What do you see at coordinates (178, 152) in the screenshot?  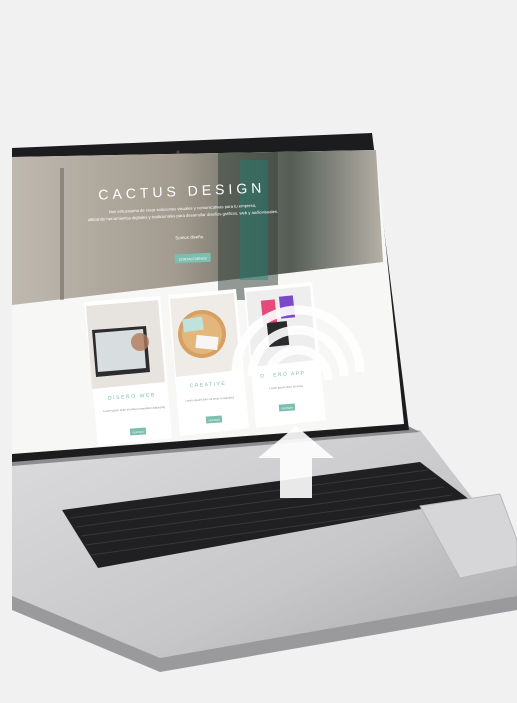 I see `camera-dot` at bounding box center [178, 152].